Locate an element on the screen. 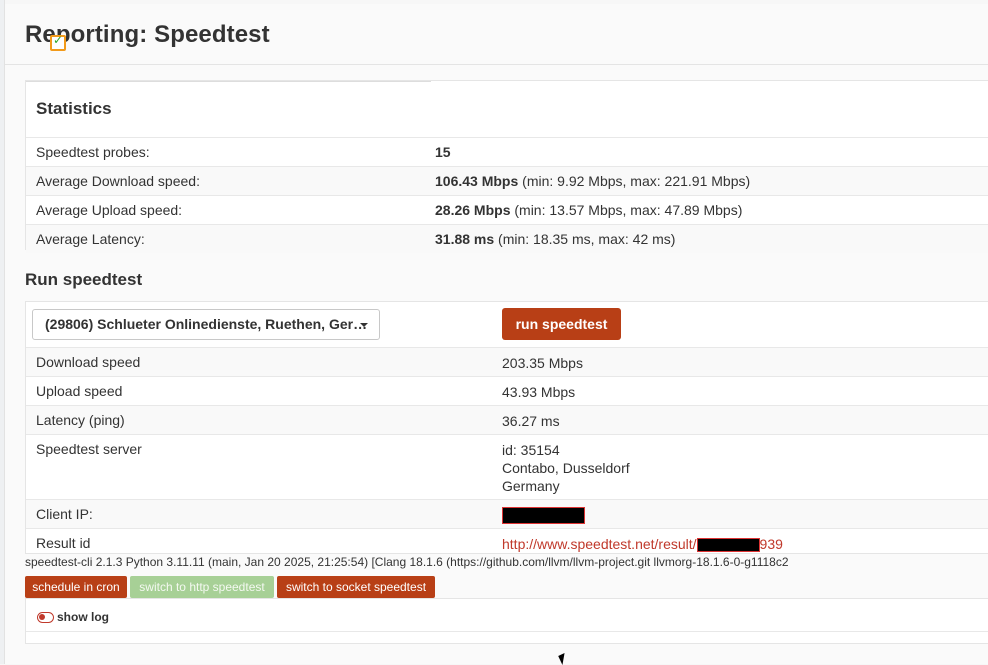  statistics-title: Statistics is located at coordinates (74, 108).